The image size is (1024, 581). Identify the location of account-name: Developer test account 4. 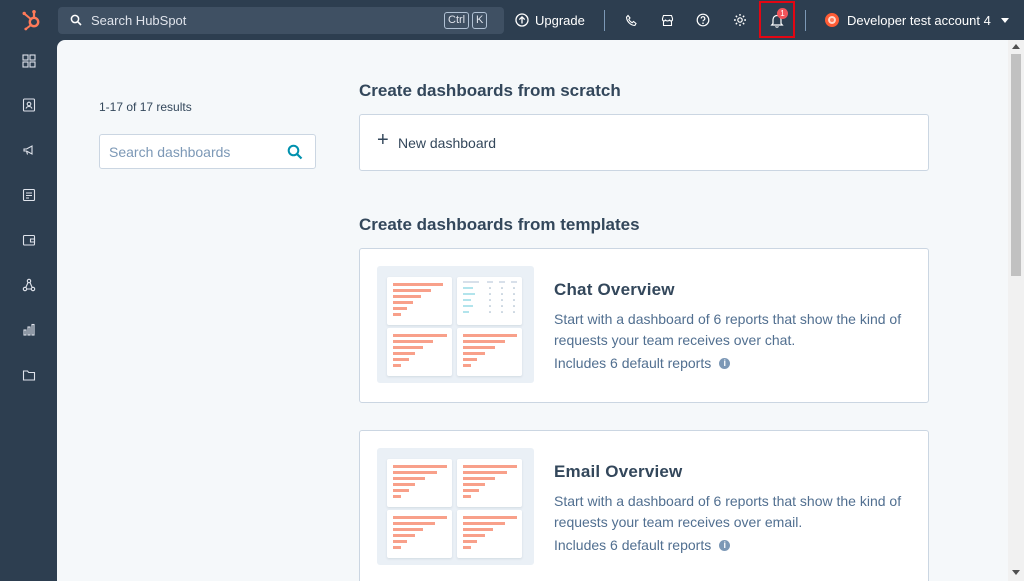
(919, 20).